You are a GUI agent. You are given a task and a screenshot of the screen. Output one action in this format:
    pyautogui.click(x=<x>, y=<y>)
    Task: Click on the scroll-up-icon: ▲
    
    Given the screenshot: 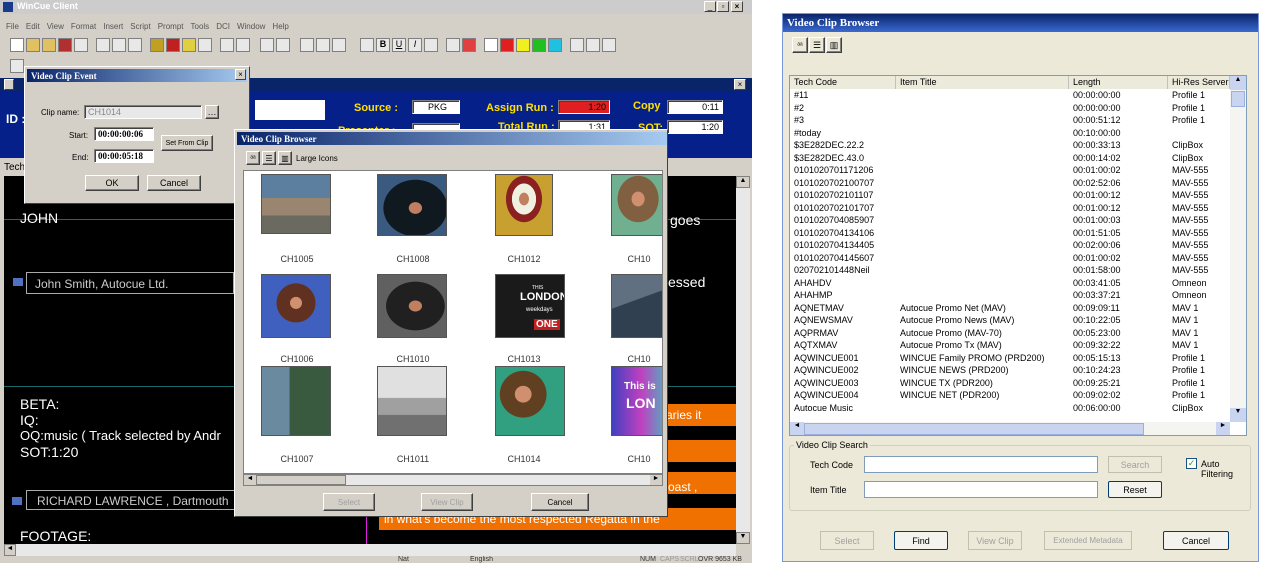 What is the action you would take?
    pyautogui.click(x=743, y=182)
    